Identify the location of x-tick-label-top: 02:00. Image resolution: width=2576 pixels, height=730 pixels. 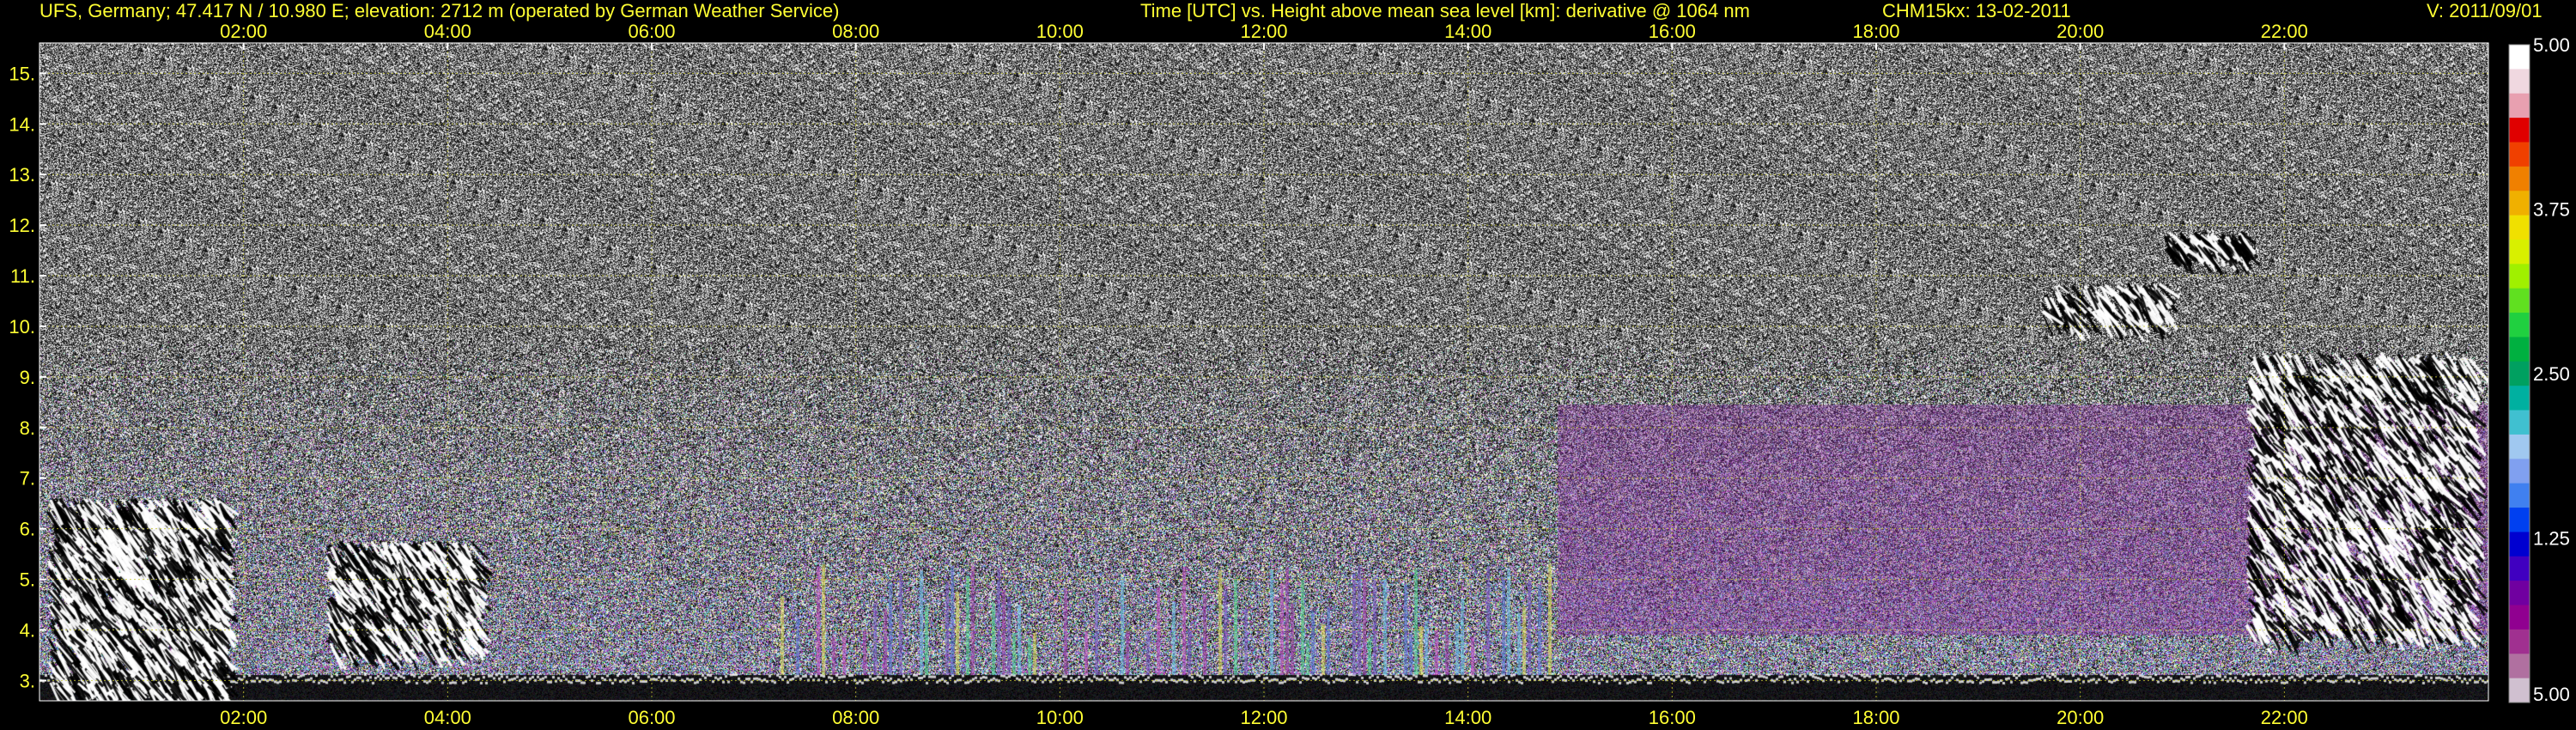
(243, 31).